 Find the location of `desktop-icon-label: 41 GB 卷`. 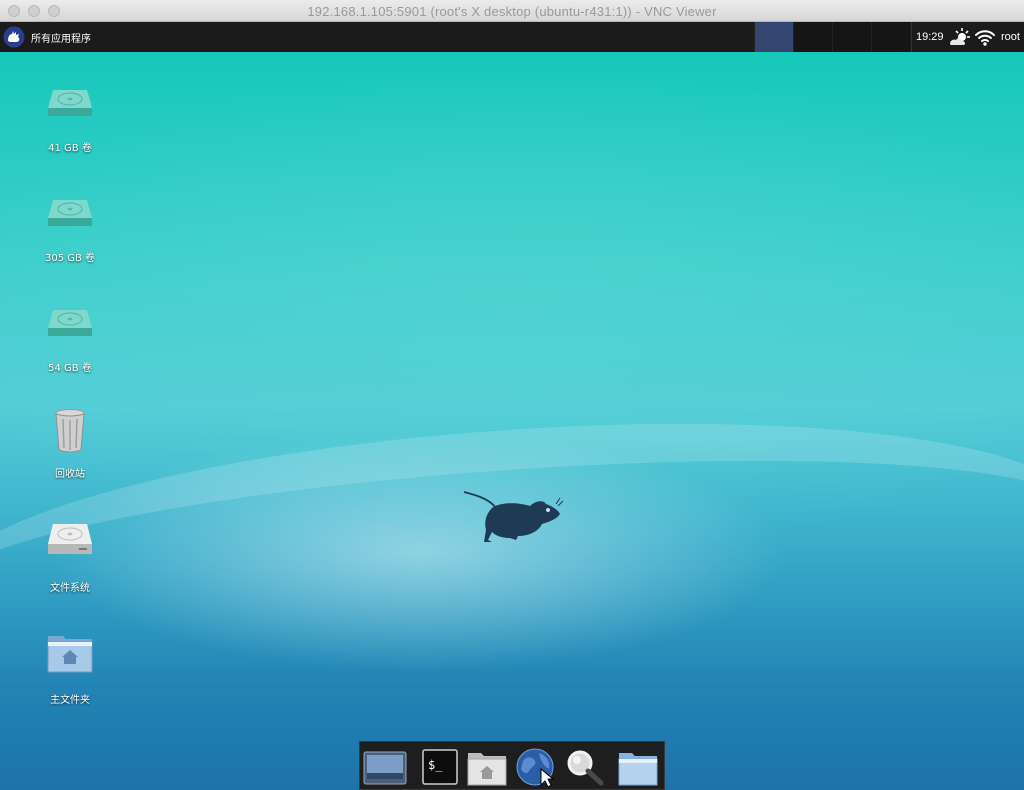

desktop-icon-label: 41 GB 卷 is located at coordinates (70, 148).